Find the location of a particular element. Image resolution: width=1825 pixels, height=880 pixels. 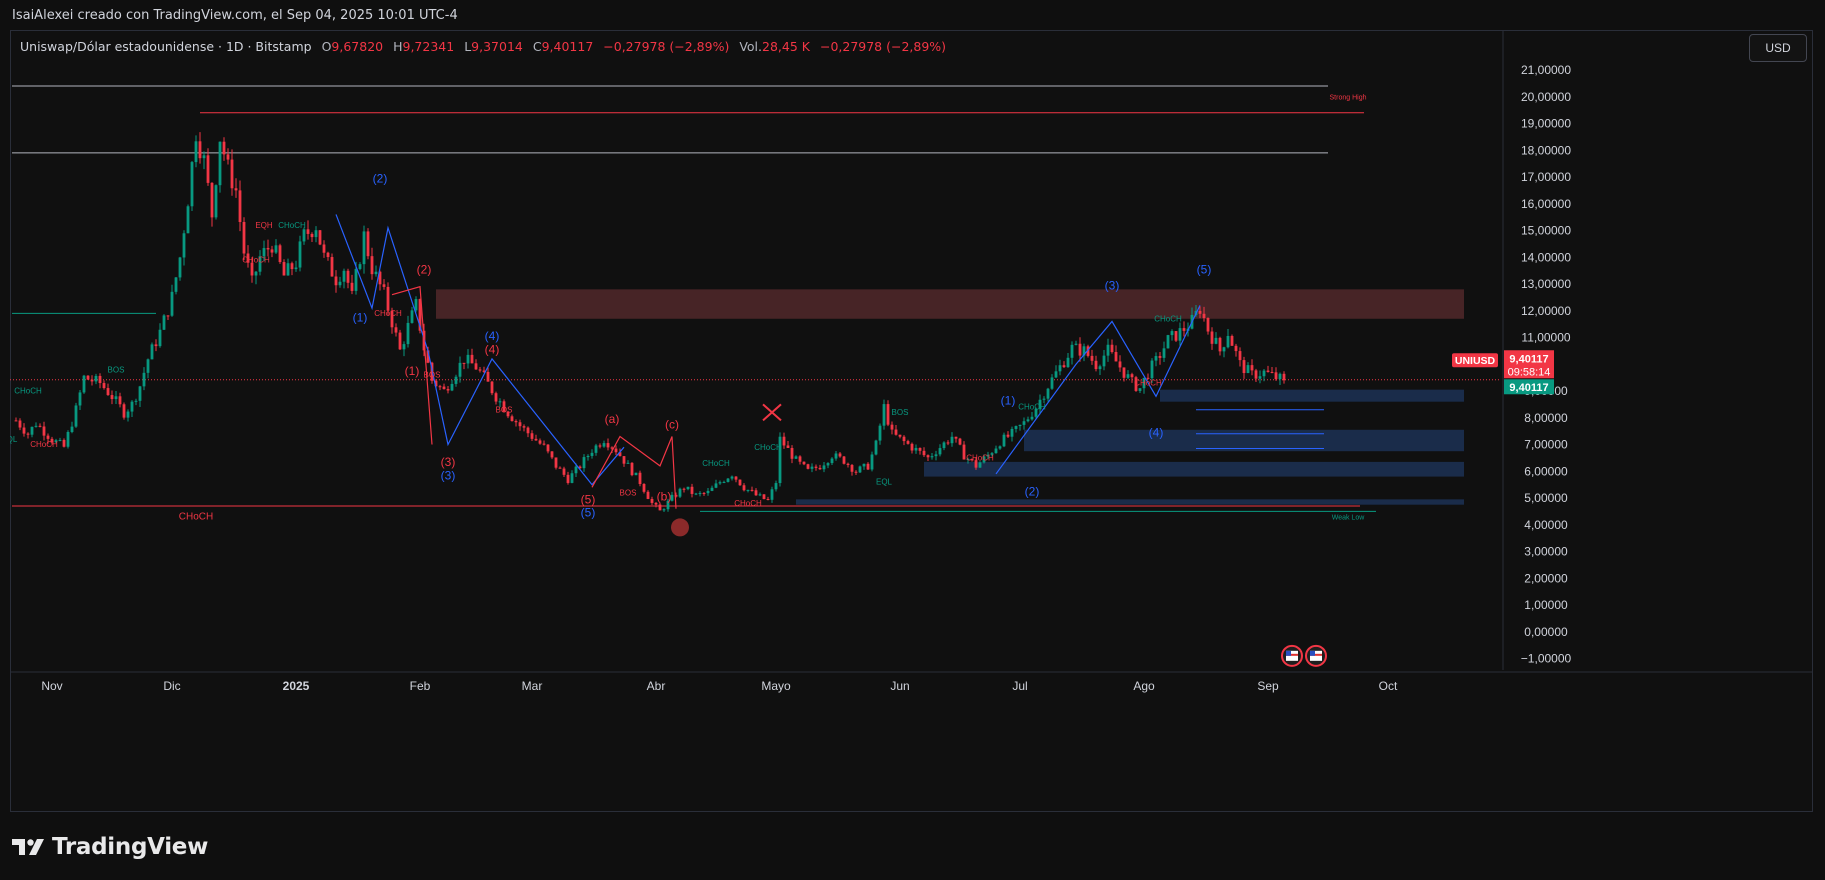

tradingview-brand: TradingView is located at coordinates (130, 847).